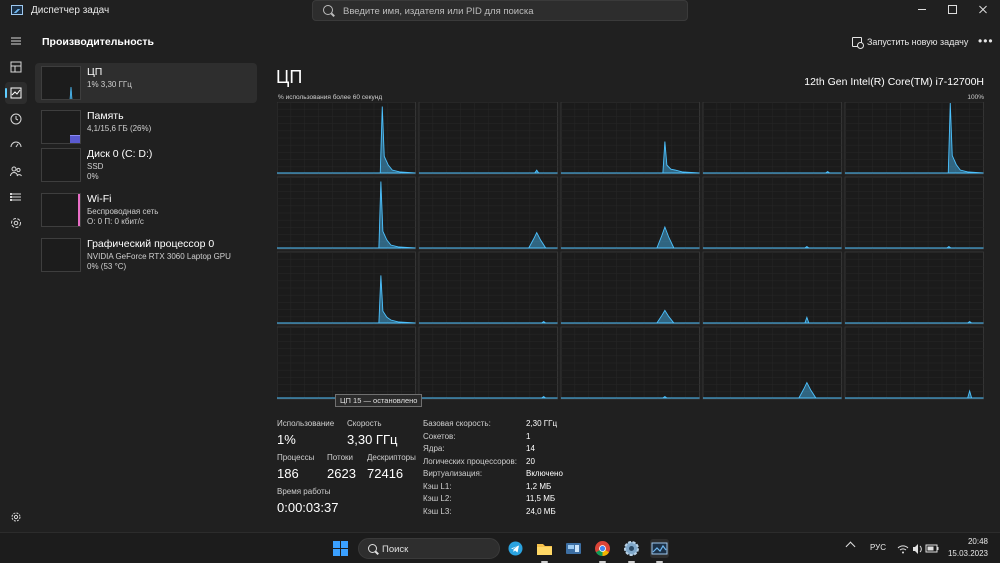 Image resolution: width=1000 pixels, height=563 pixels. I want to click on maximize-button, so click(953, 10).